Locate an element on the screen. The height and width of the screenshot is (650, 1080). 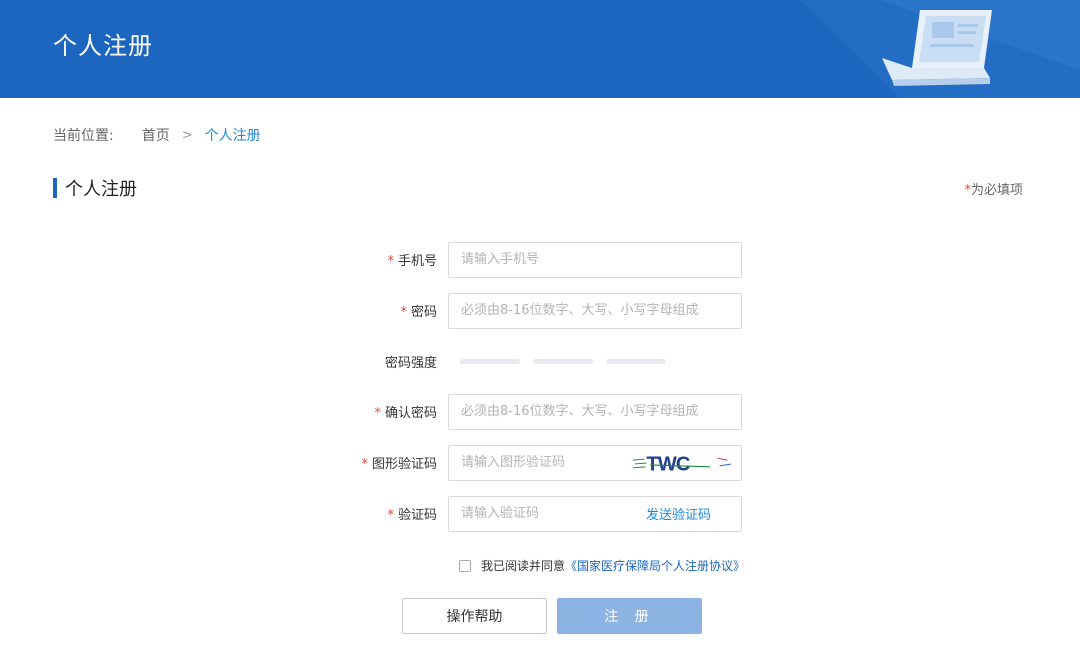
password-row: * 密码 is located at coordinates (530, 310).